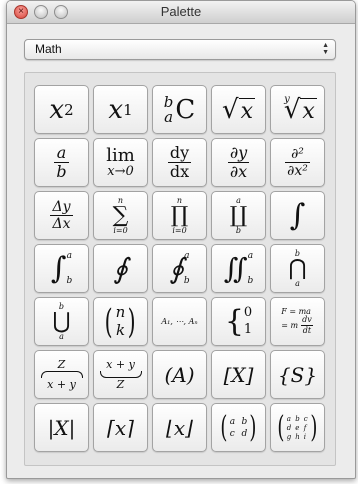 This screenshot has width=358, height=484. I want to click on updown-arrows-icon: ▲ ▼, so click(325, 49).